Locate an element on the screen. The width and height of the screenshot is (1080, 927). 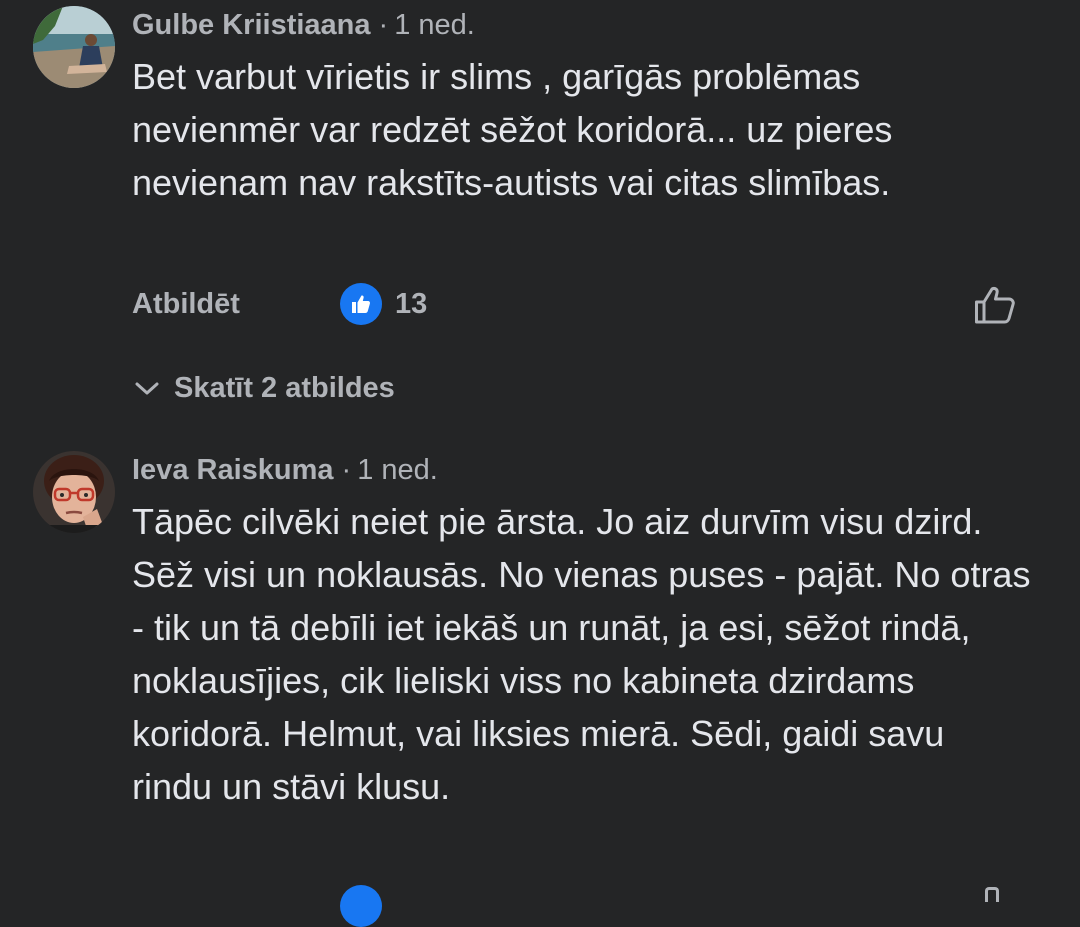
like-button is located at coordinates (995, 307).